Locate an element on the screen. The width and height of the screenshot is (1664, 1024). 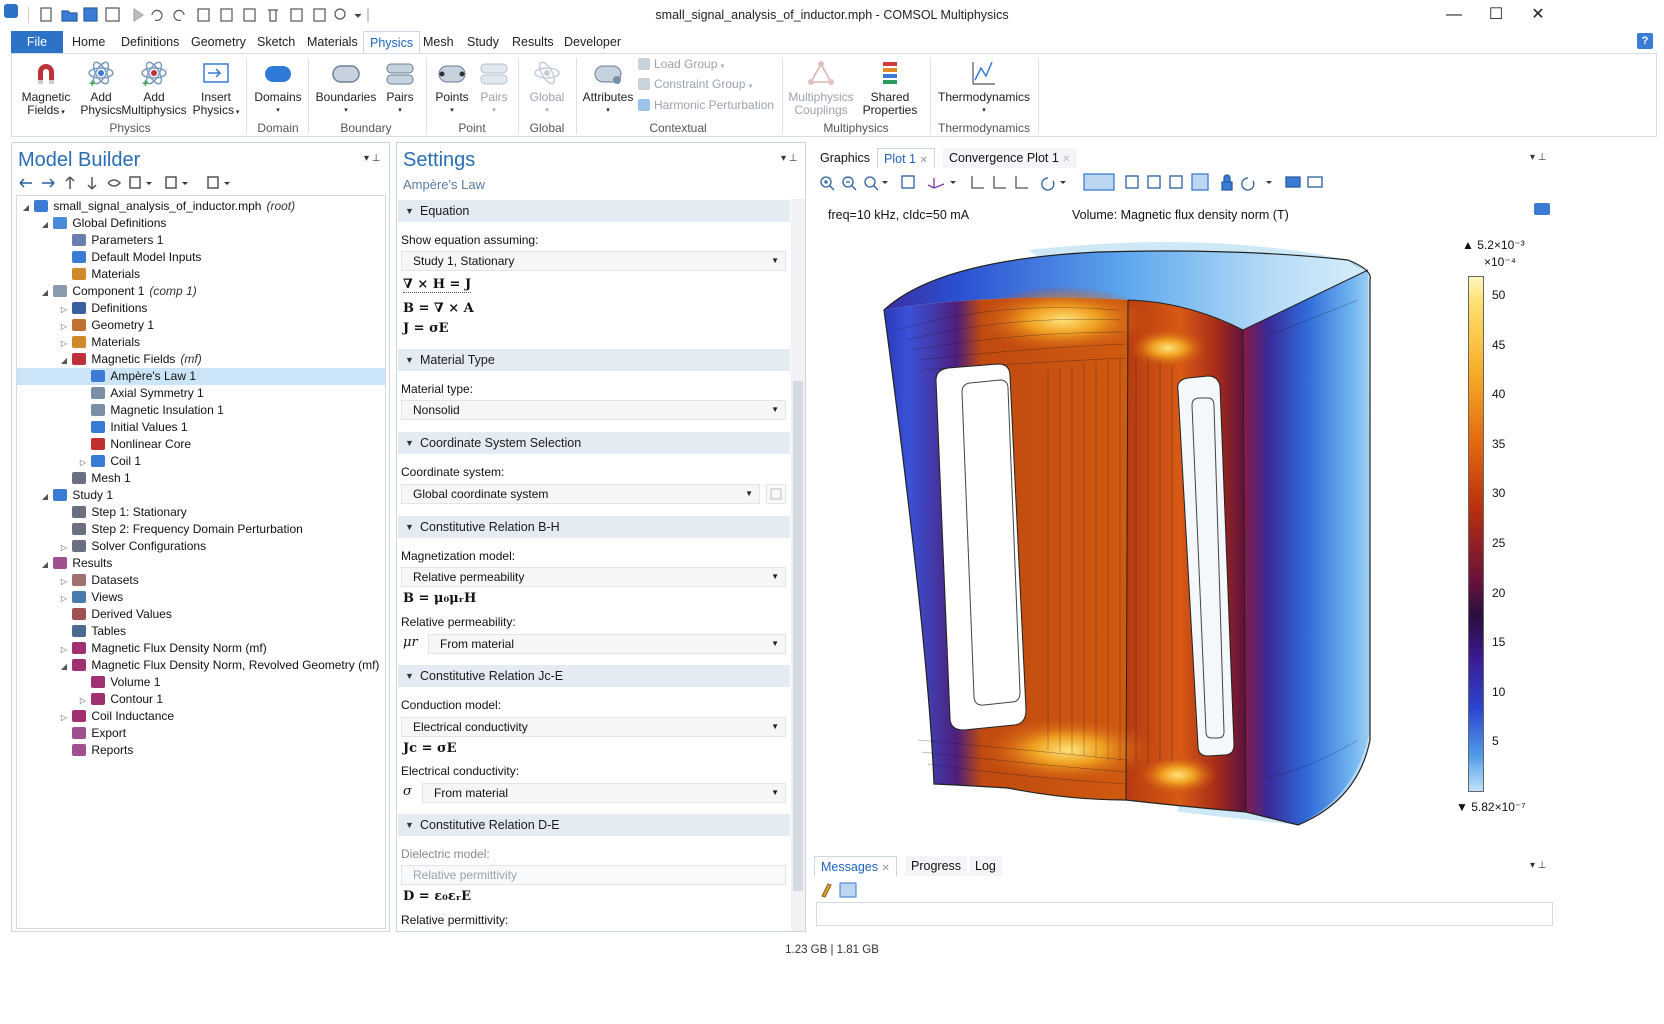
tab-physics: Physics is located at coordinates (392, 42).